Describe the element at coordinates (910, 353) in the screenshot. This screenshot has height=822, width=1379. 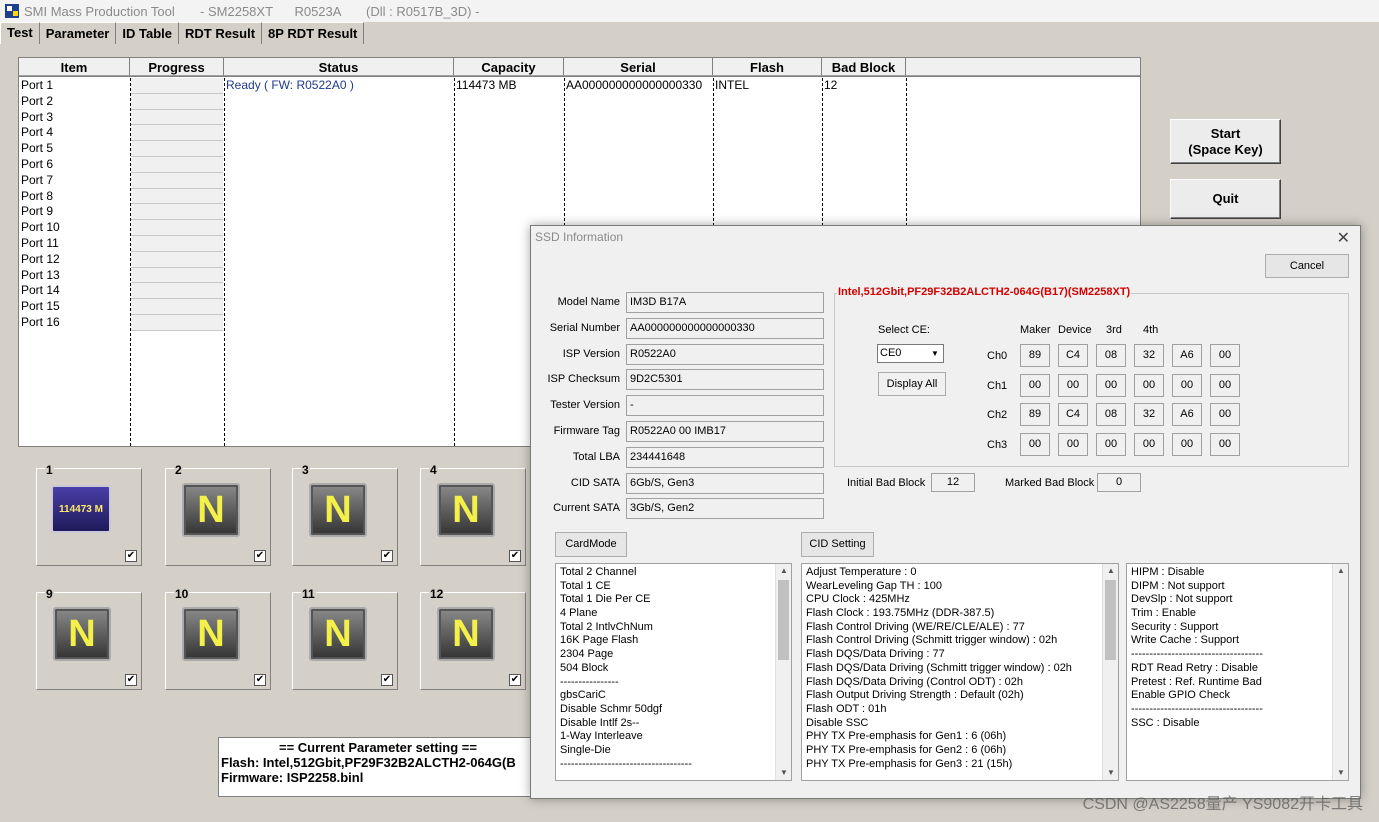
I see `select-ce-dropdown: CE0 ▼` at that location.